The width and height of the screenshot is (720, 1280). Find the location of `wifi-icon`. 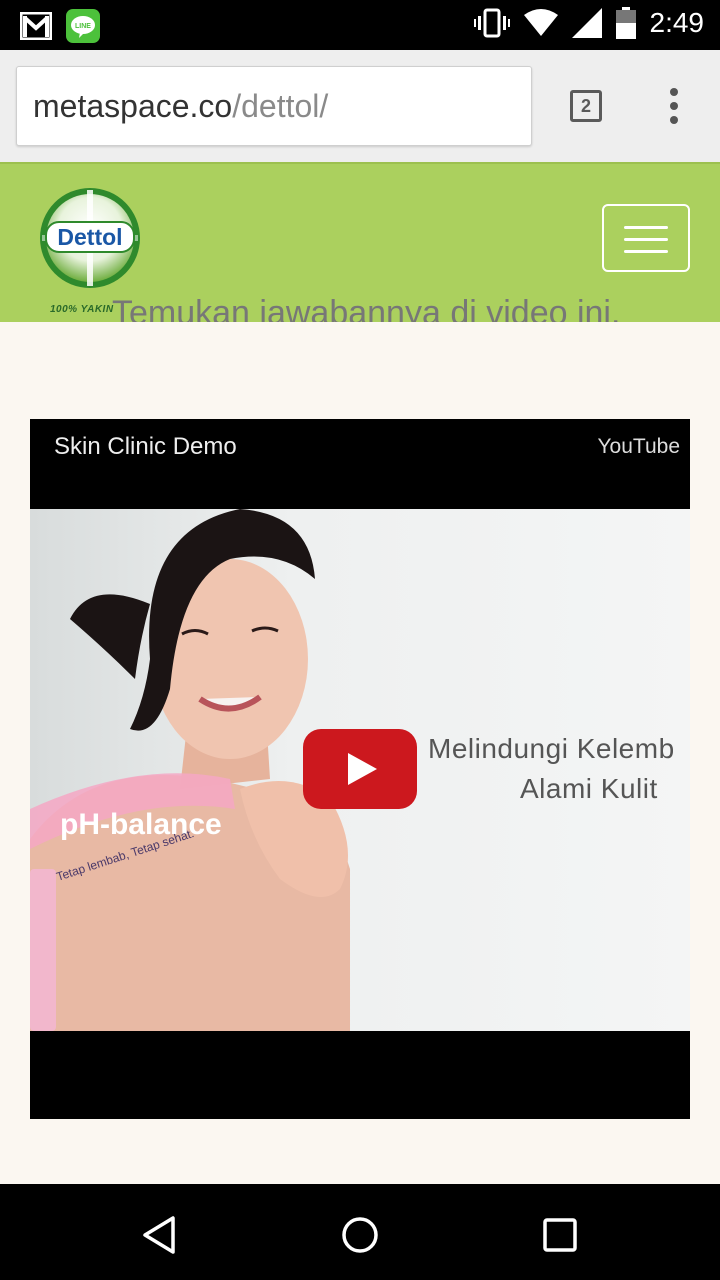

wifi-icon is located at coordinates (540, 22).